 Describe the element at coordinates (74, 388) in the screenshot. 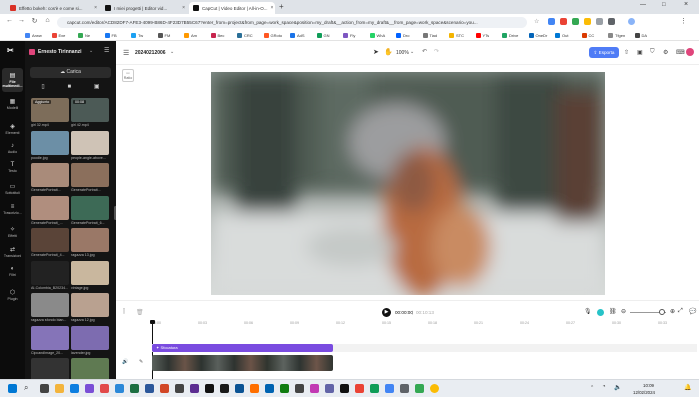

I see `edge-icon` at that location.